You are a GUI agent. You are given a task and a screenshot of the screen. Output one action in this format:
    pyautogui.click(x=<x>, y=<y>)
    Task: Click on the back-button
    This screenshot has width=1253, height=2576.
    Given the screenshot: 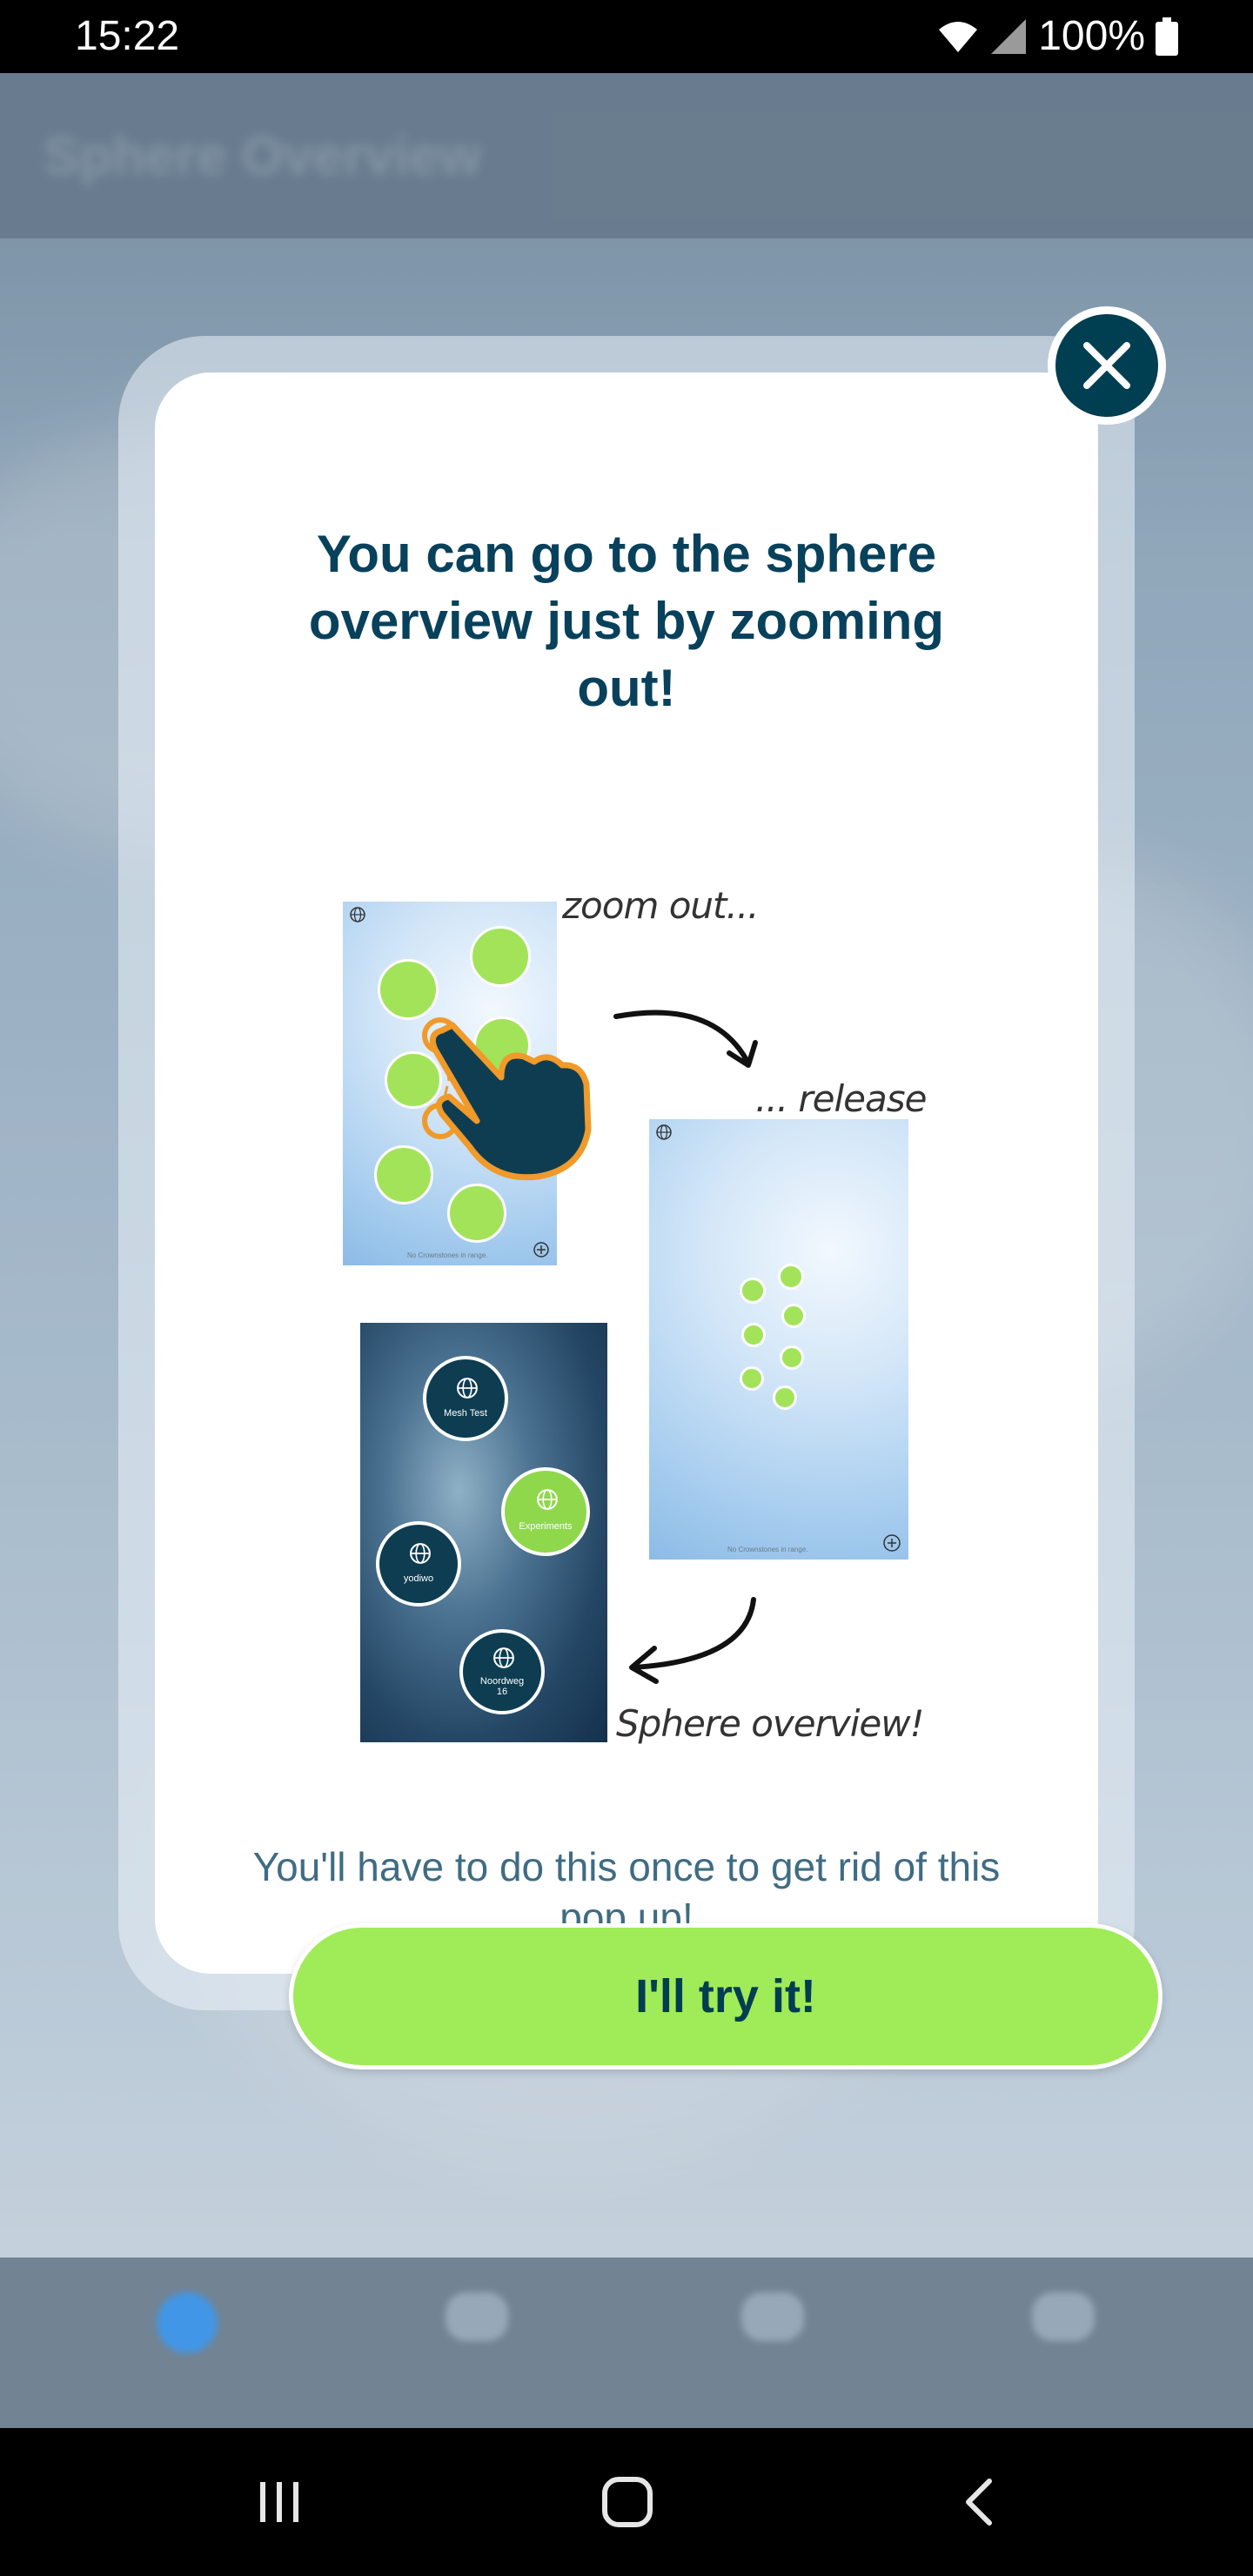 What is the action you would take?
    pyautogui.click(x=979, y=2502)
    